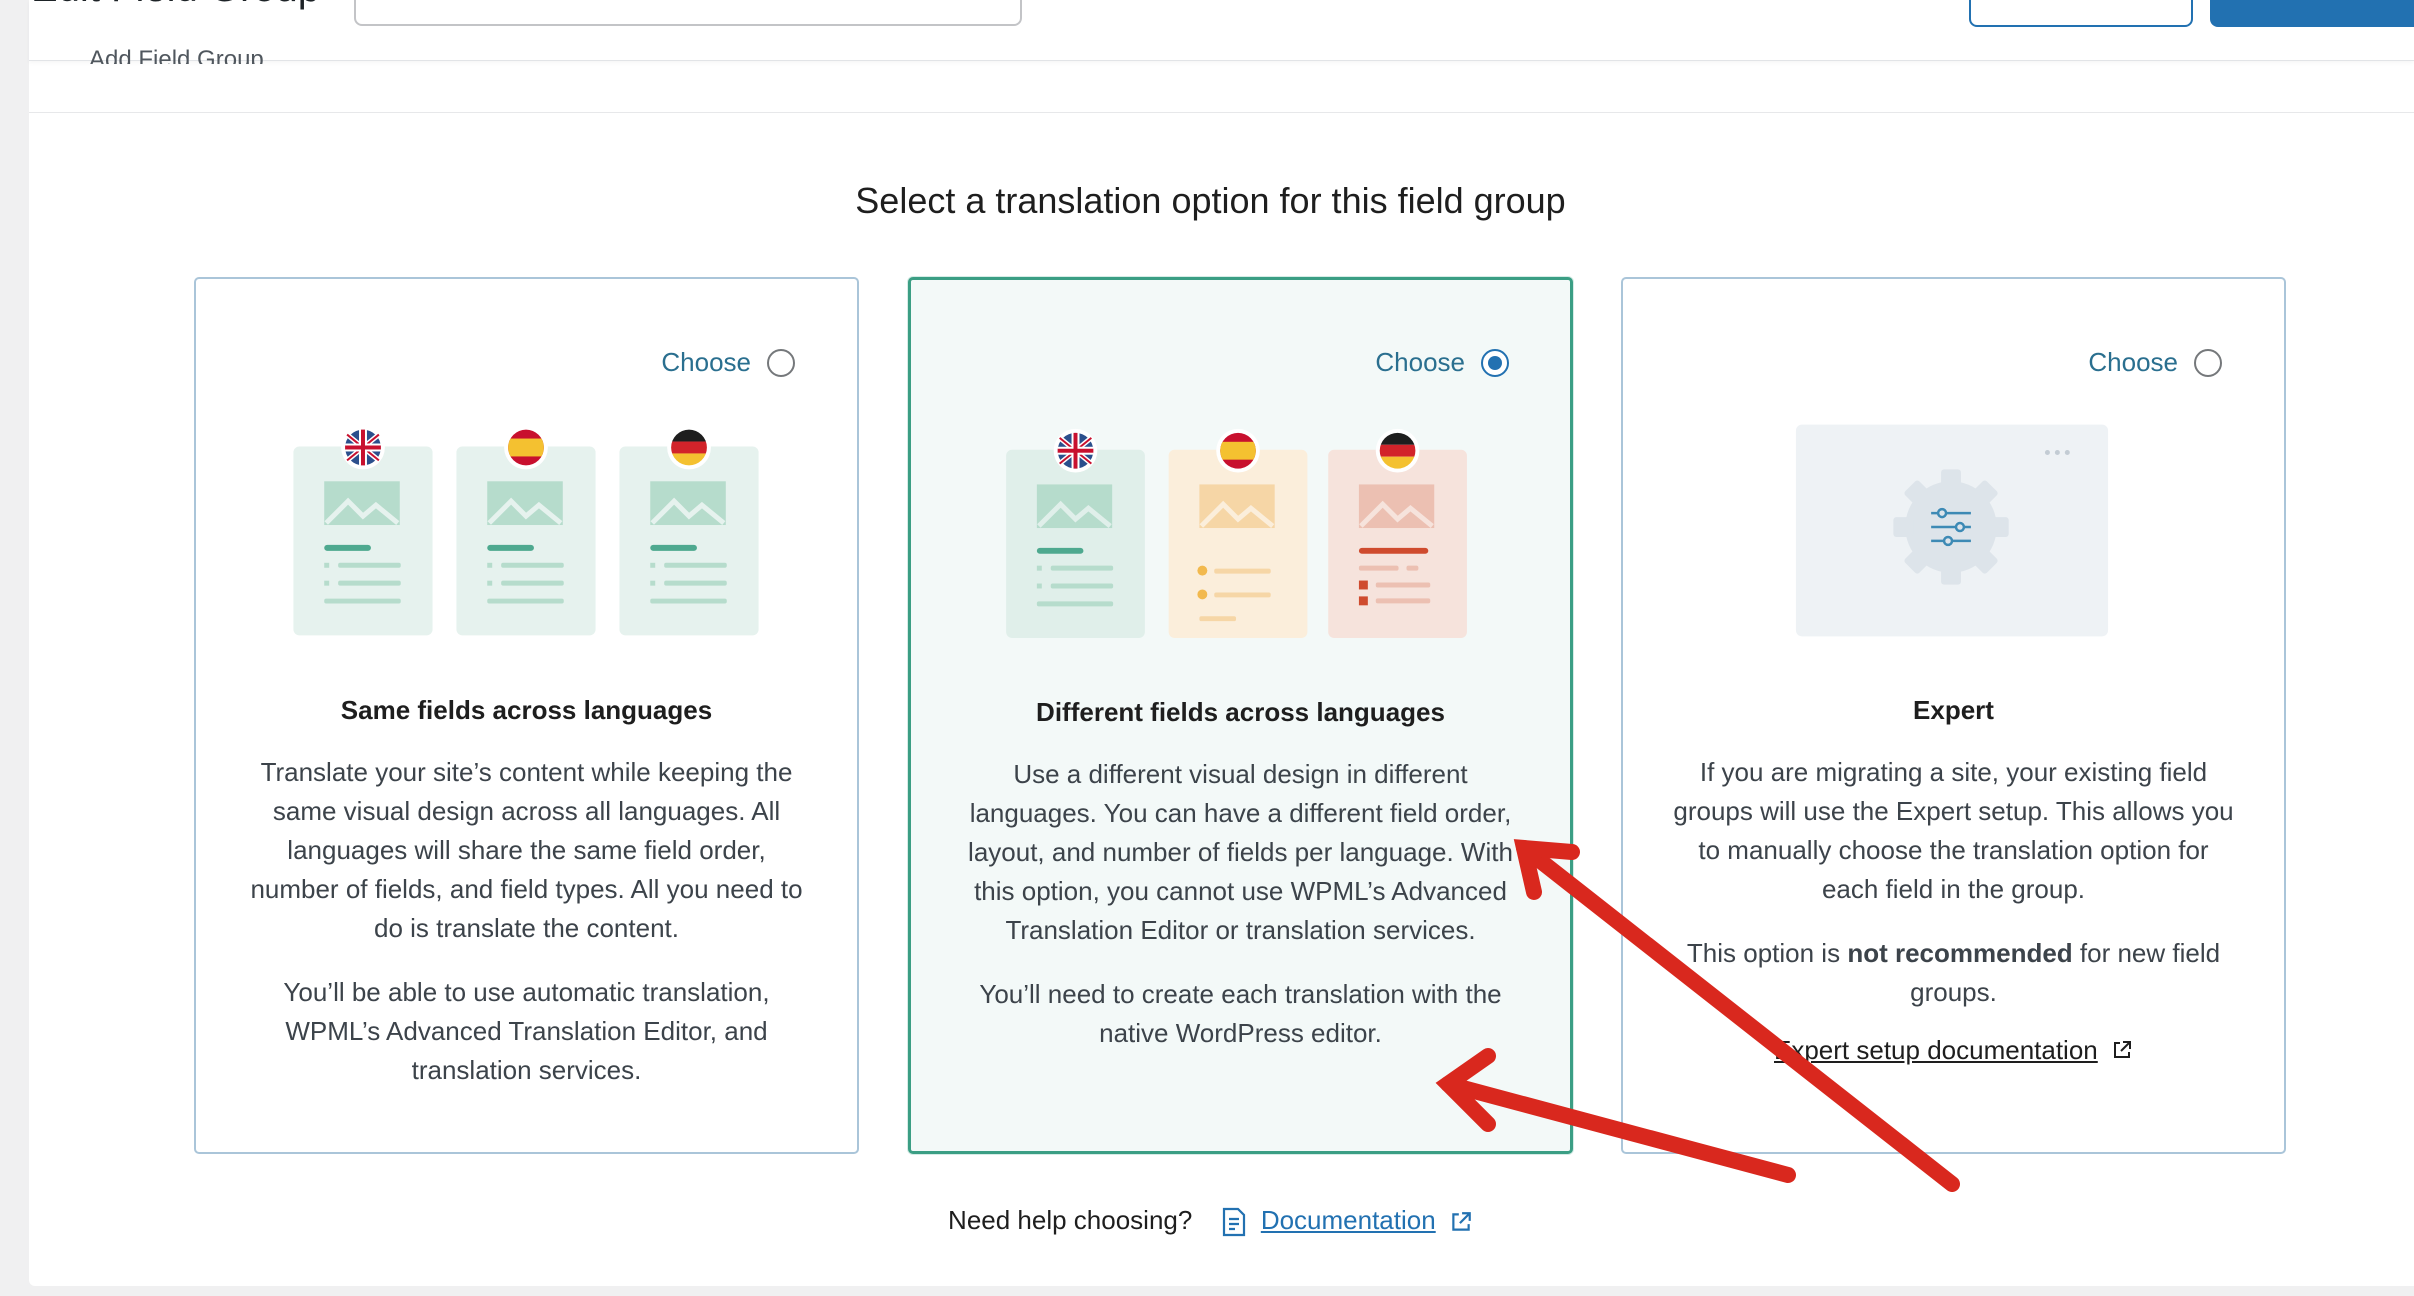 Image resolution: width=2414 pixels, height=1296 pixels. What do you see at coordinates (1236, 533) in the screenshot?
I see `different-fields-illustration` at bounding box center [1236, 533].